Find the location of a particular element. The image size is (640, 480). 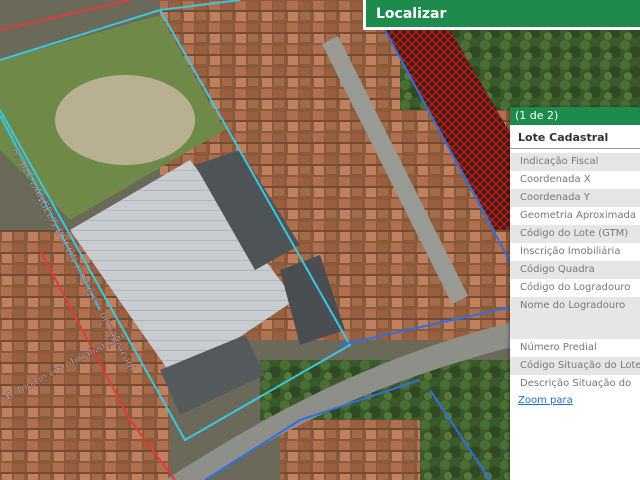

field-label: Inscrição Imobiliária is located at coordinates (570, 251).